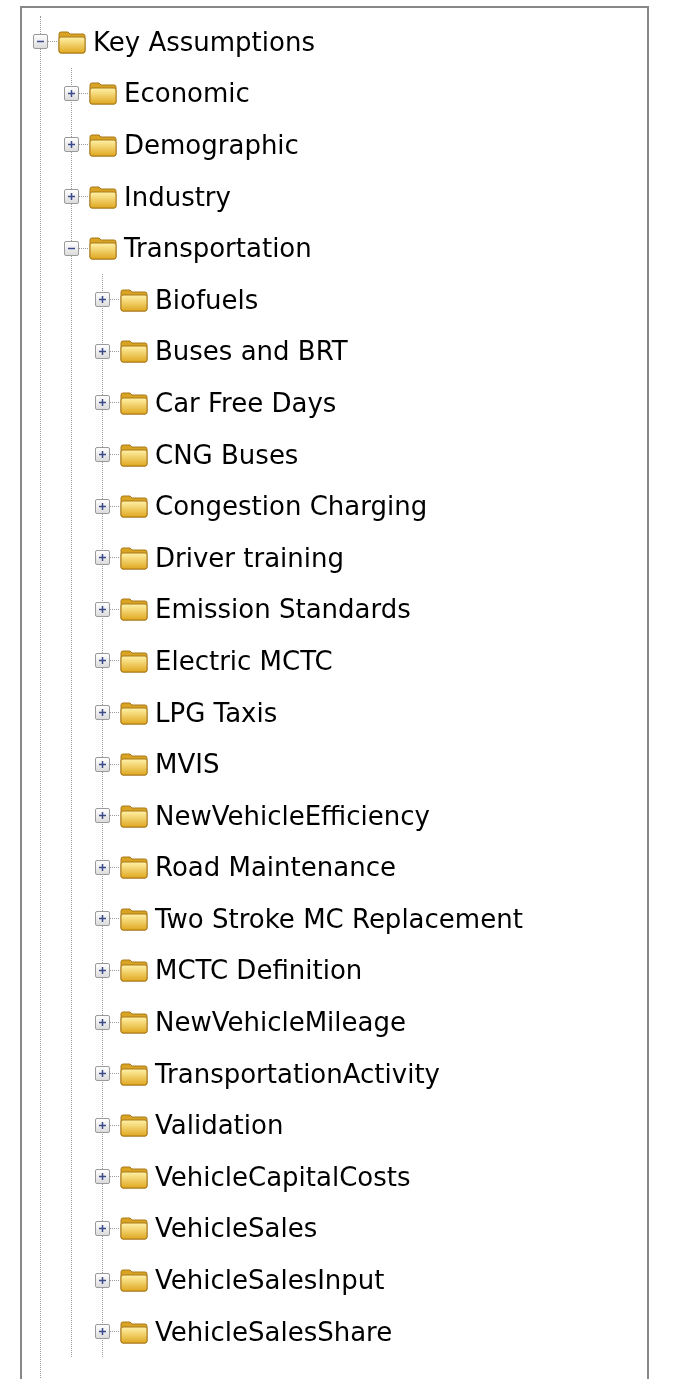 The height and width of the screenshot is (1379, 687). I want to click on folder-label: Key Assumptions, so click(204, 41).